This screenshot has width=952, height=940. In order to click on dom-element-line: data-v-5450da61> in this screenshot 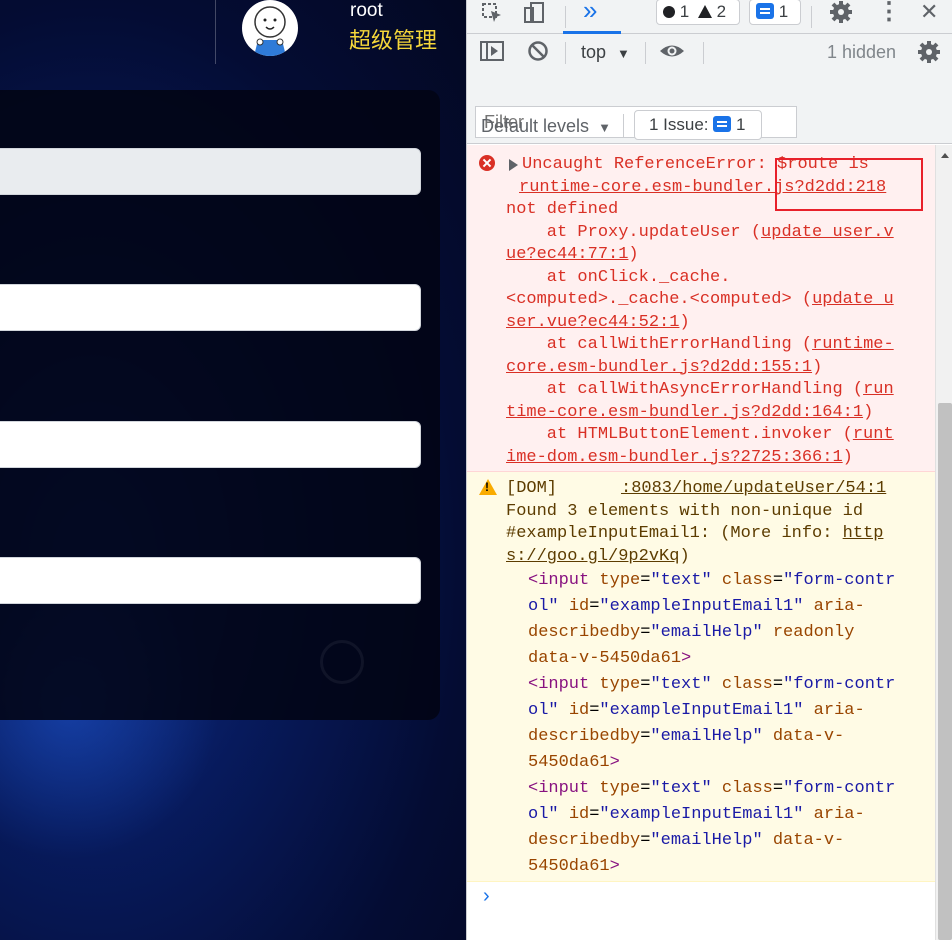, I will do `click(609, 659)`.